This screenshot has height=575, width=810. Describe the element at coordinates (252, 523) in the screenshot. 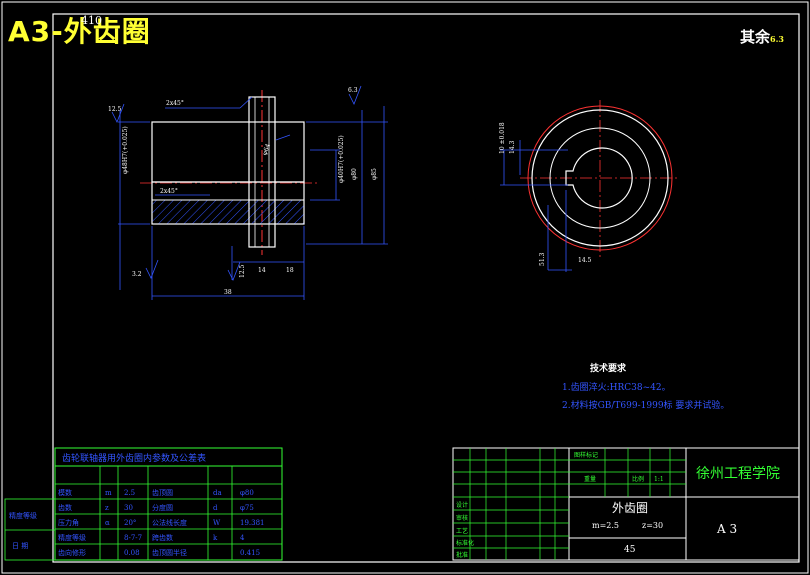

I see `param-row-2-c5: 19.381` at that location.